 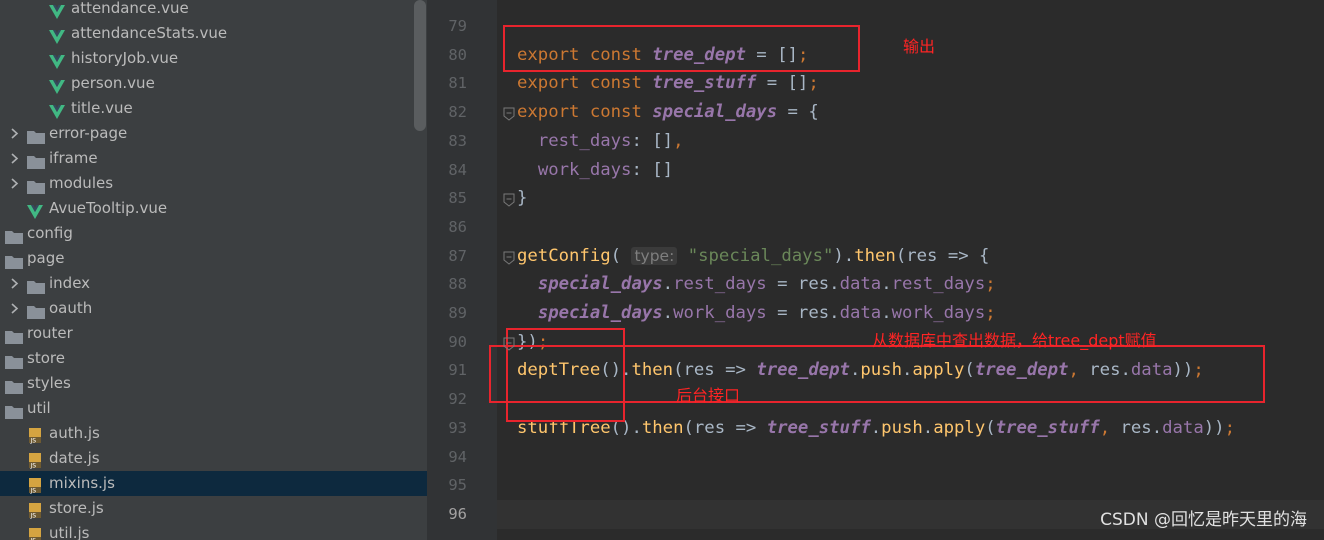 I want to click on code-token: )., so click(x=844, y=255).